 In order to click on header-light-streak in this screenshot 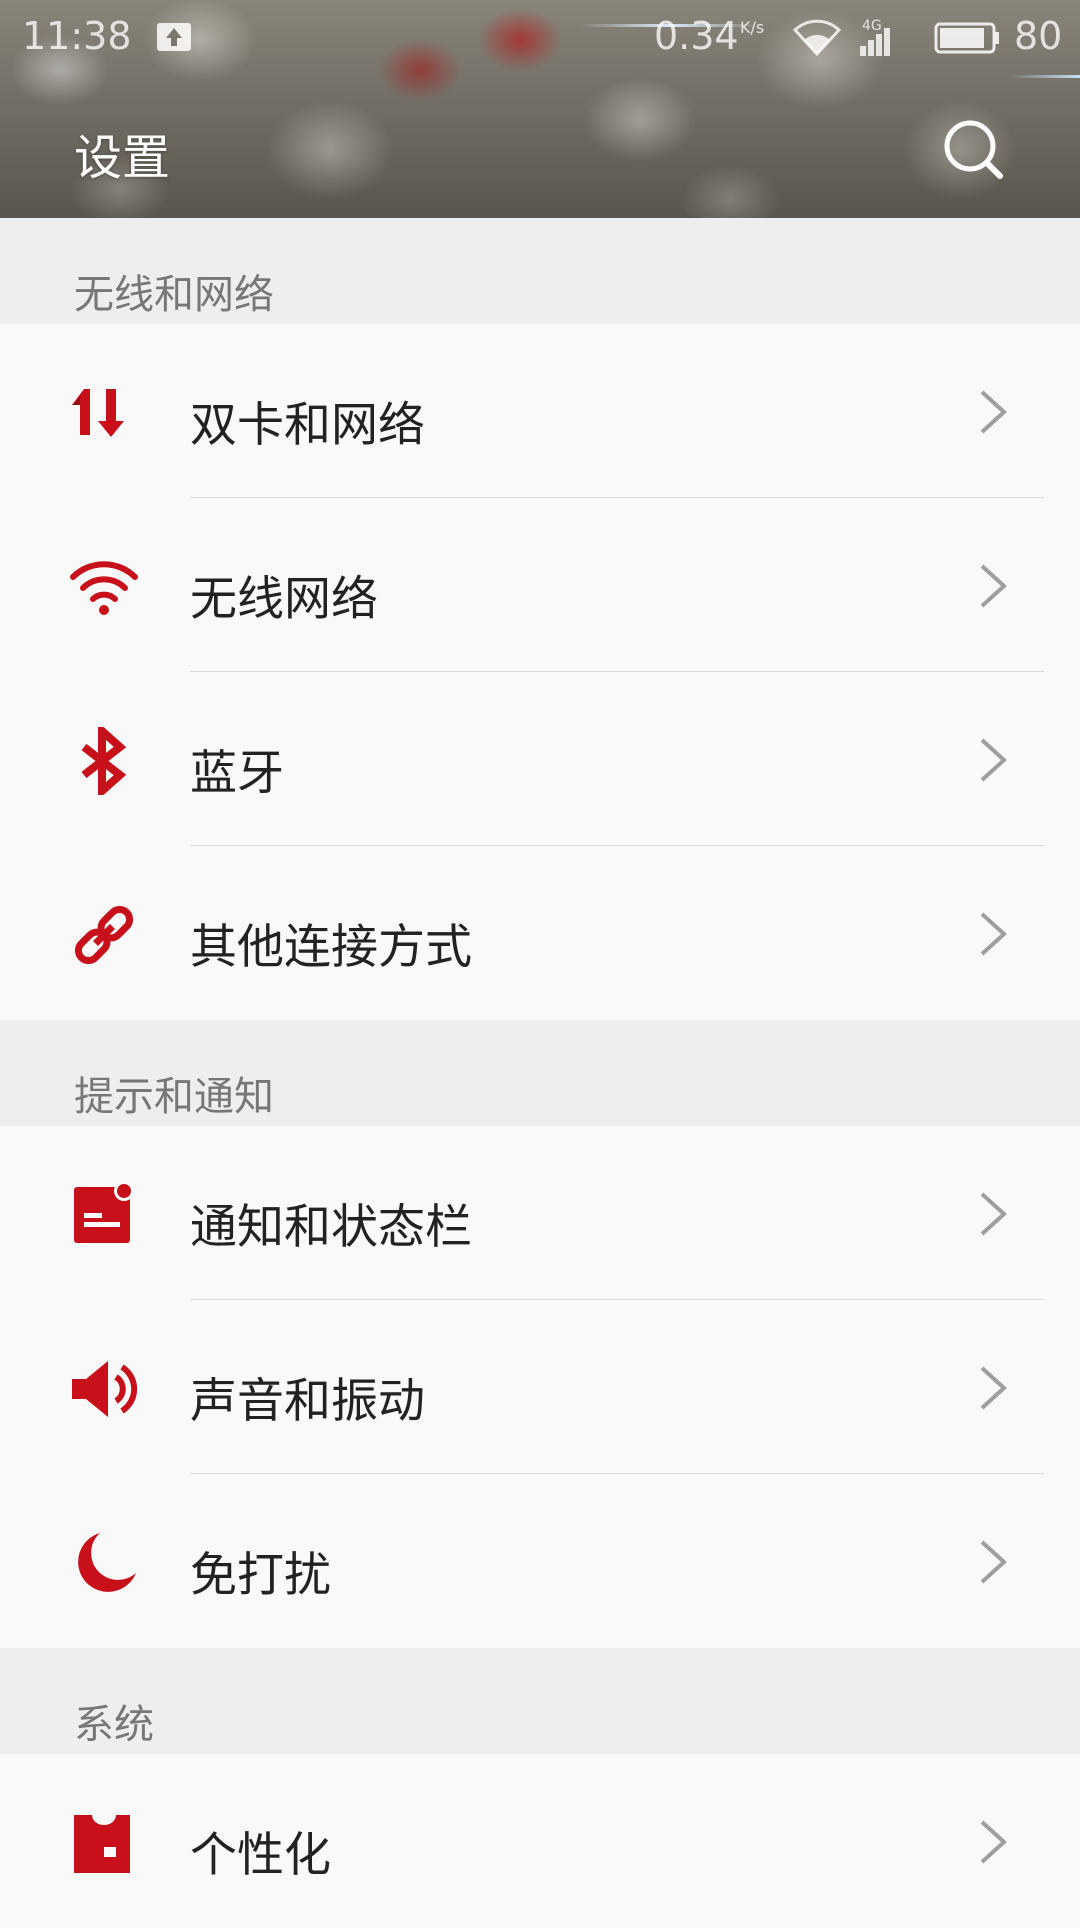, I will do `click(1045, 76)`.